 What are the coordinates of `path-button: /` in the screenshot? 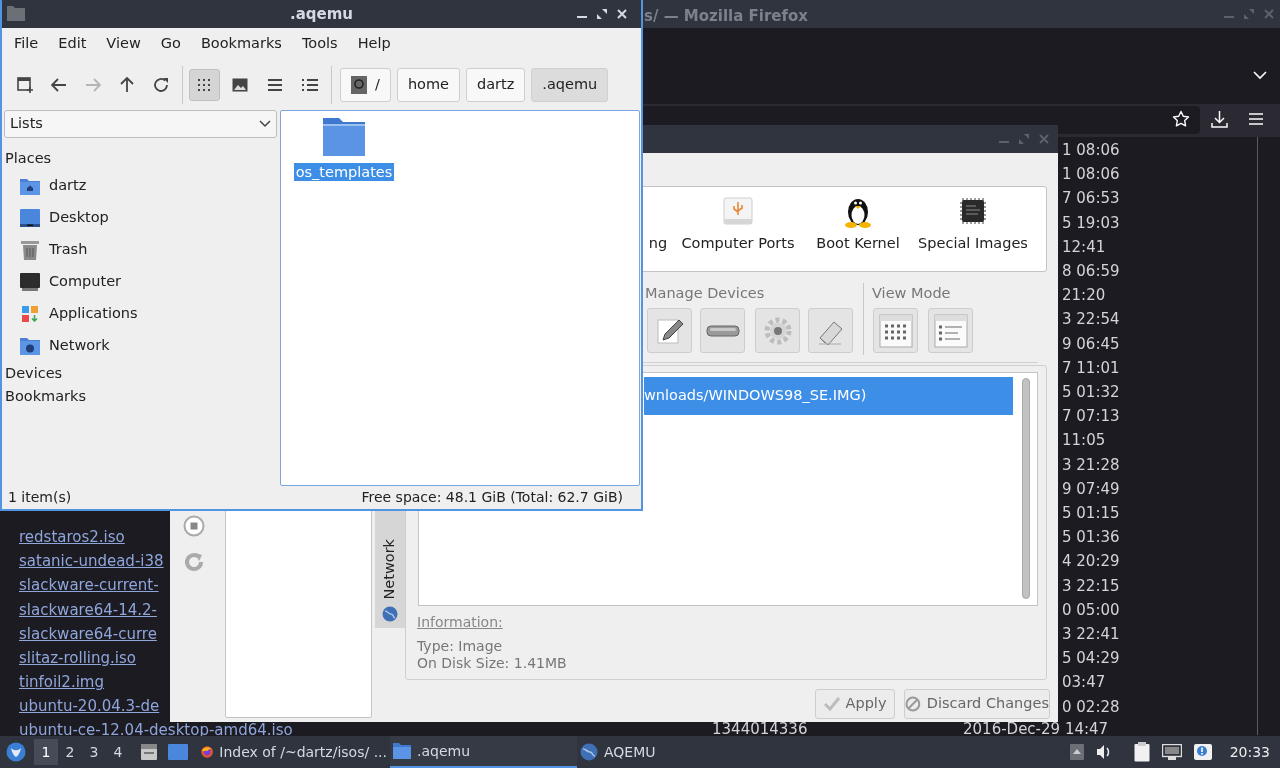 It's located at (365, 85).